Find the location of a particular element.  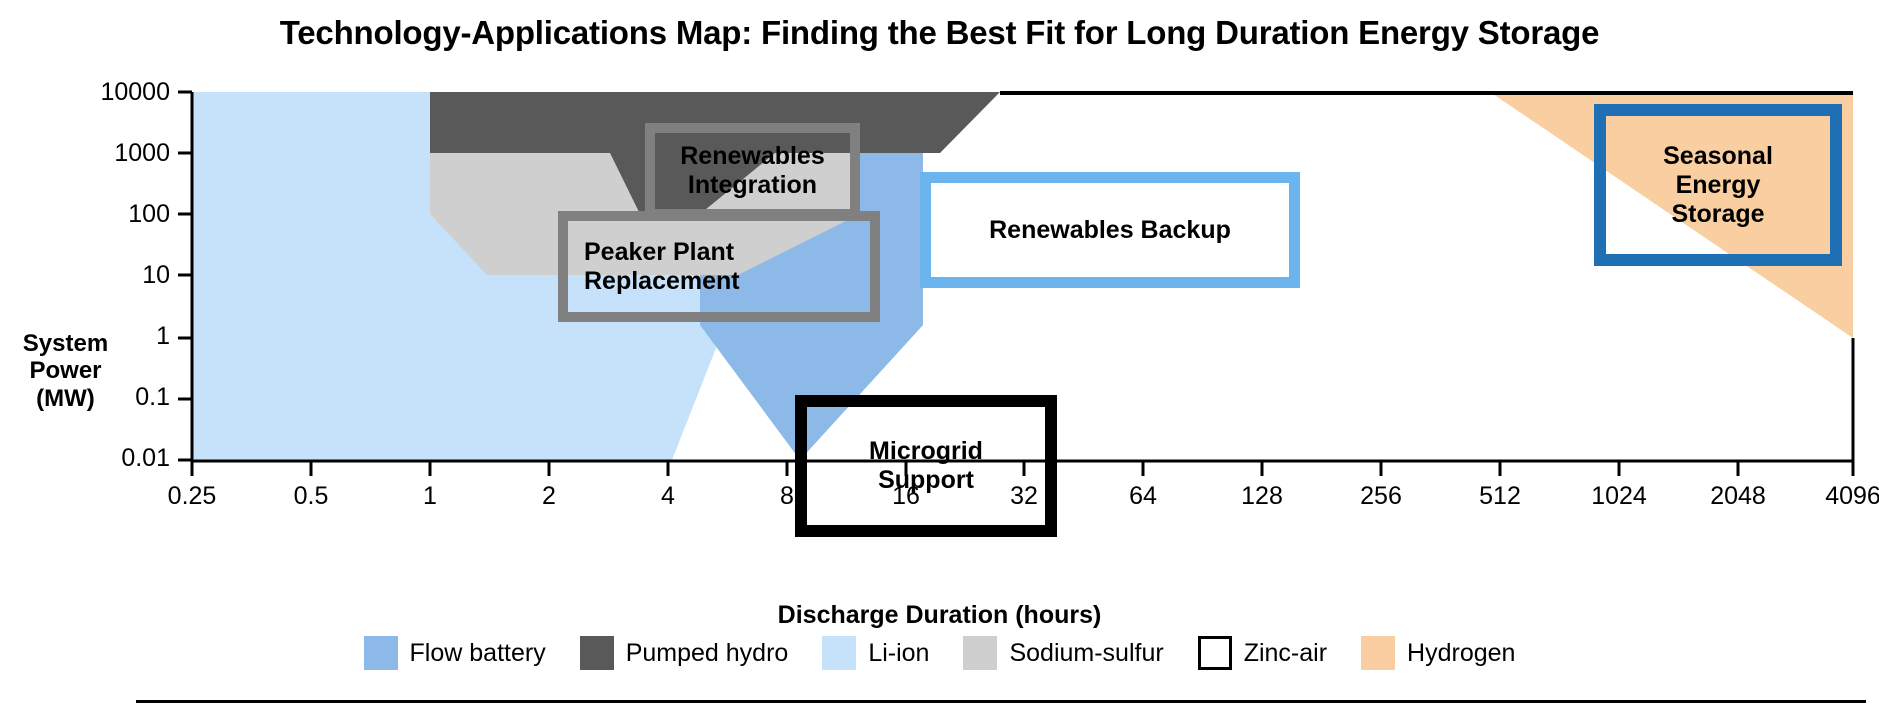

annotation-box-renewables-backup: Renewables Backup is located at coordinates (1110, 230).